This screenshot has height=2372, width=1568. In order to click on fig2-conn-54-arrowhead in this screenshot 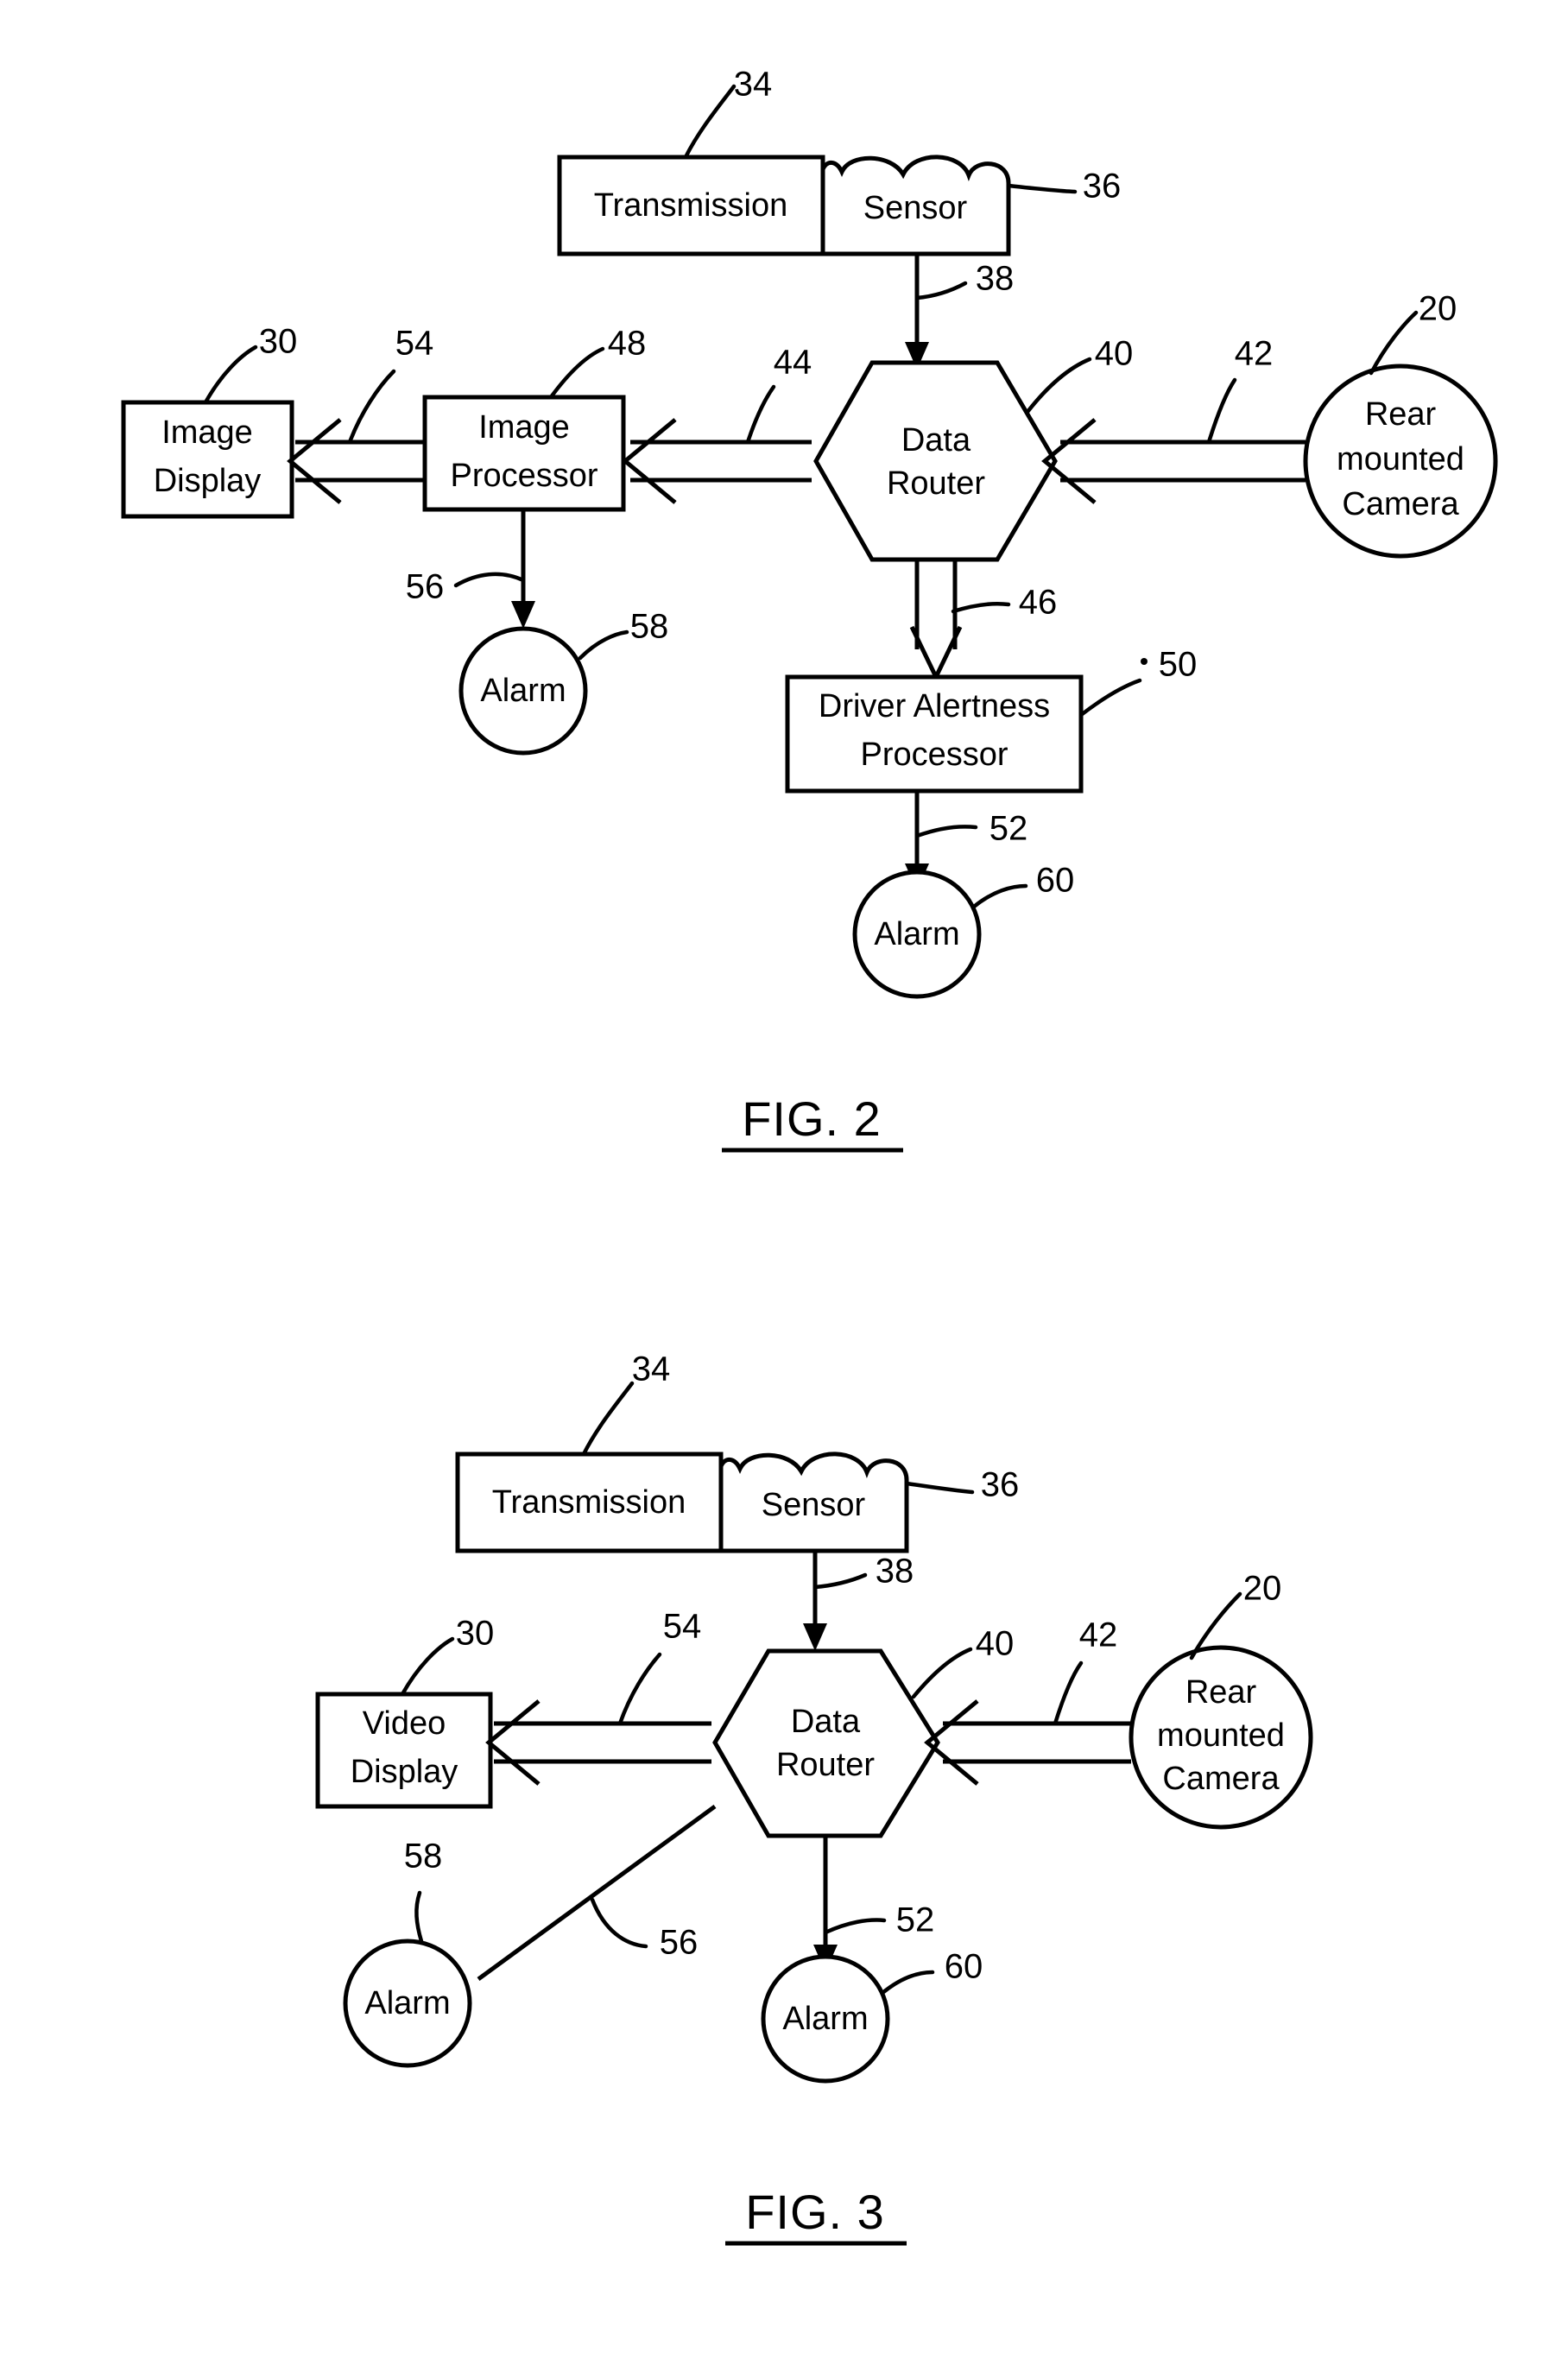, I will do `click(315, 461)`.